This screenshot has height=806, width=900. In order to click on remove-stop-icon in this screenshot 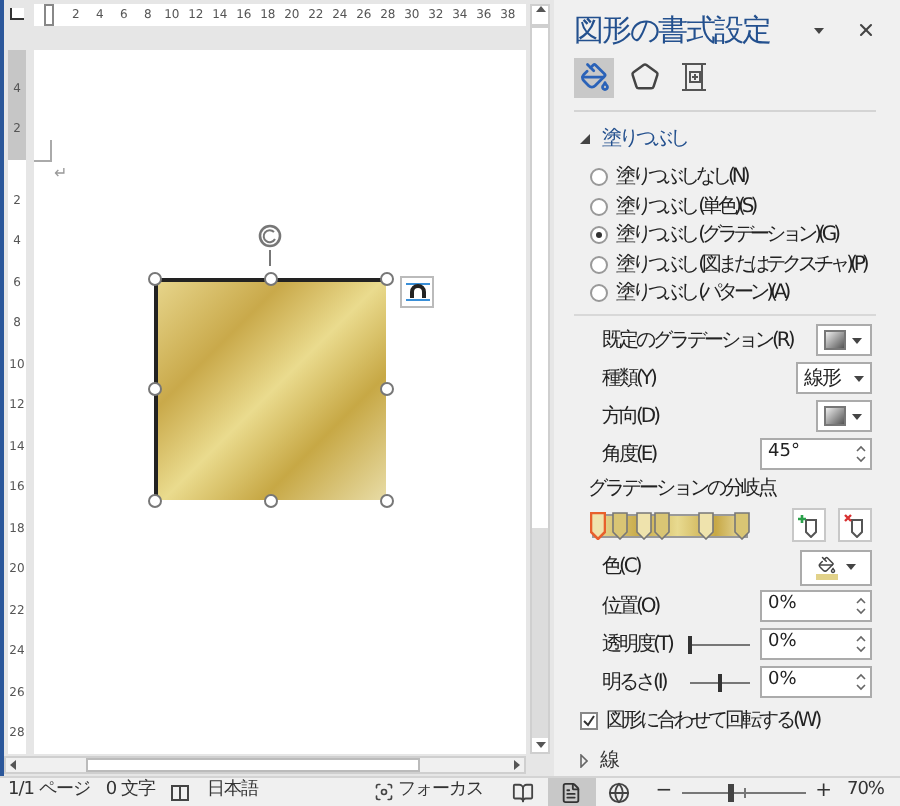, I will do `click(855, 525)`.